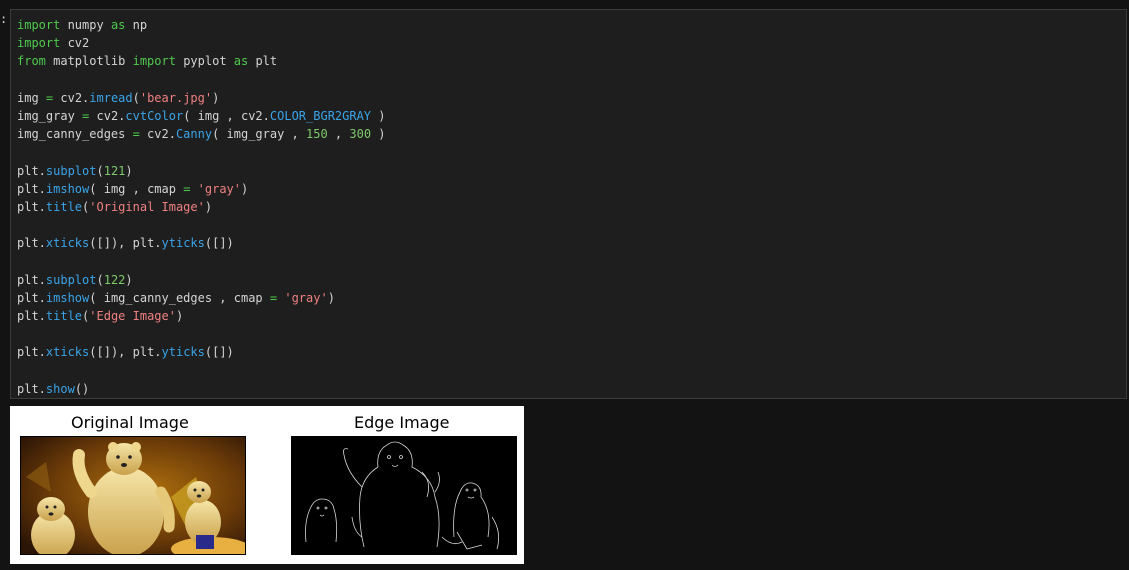 The image size is (1129, 570). What do you see at coordinates (75, 134) in the screenshot?
I see `code-token: img_canny_edges` at bounding box center [75, 134].